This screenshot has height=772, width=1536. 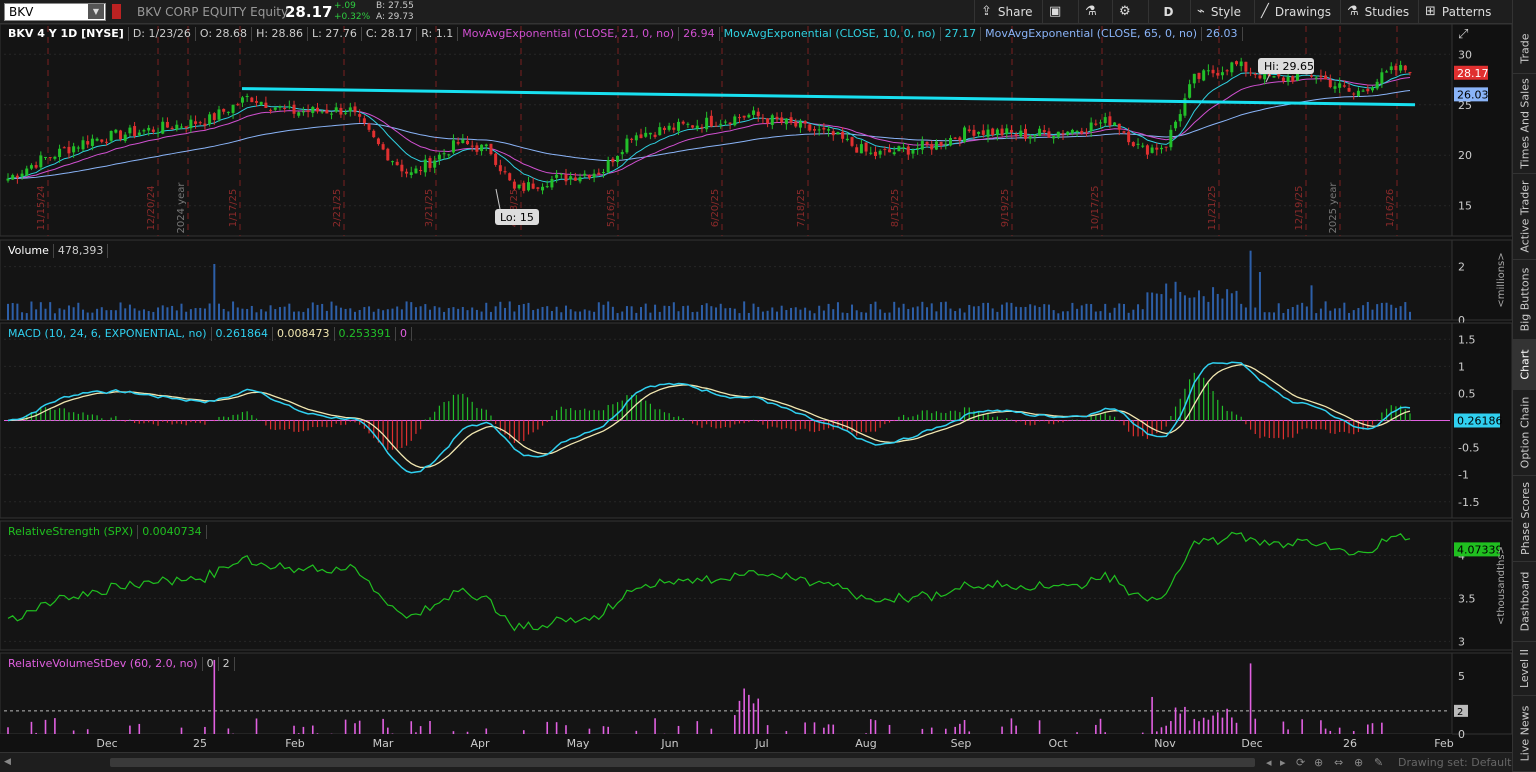 I want to click on tab-option-chain: Option Chain, so click(x=1524, y=433).